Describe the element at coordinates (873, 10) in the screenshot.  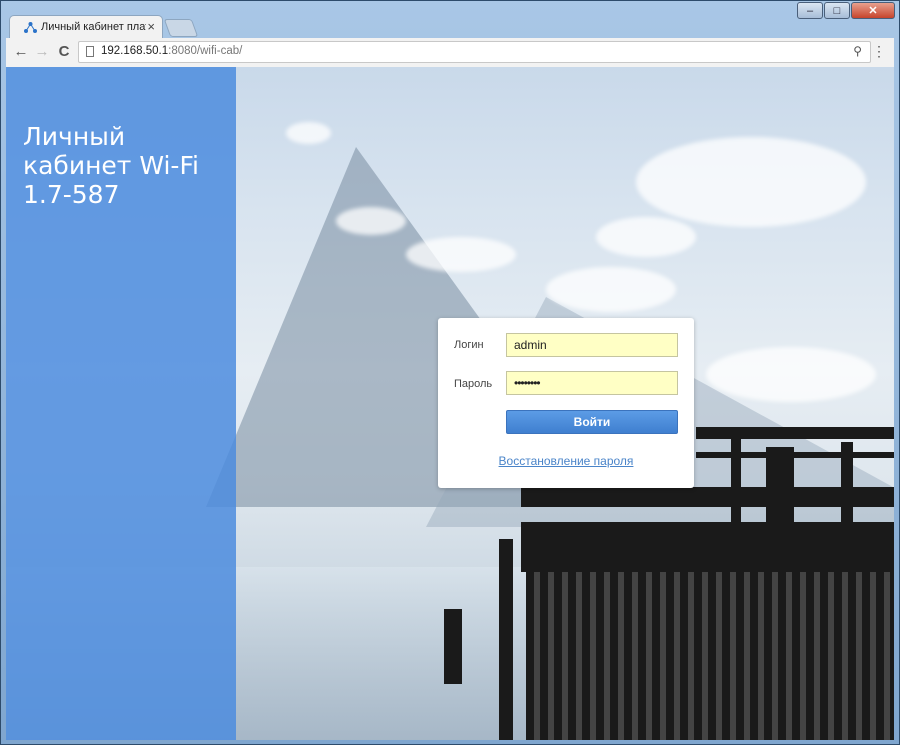
I see `close-window-button: ✕` at that location.